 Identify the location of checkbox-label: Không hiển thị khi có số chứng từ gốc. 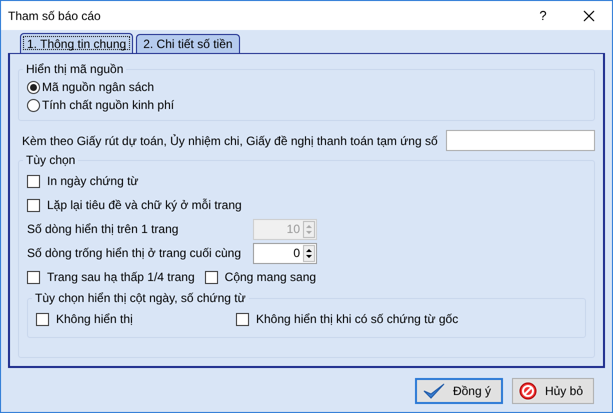
(357, 319).